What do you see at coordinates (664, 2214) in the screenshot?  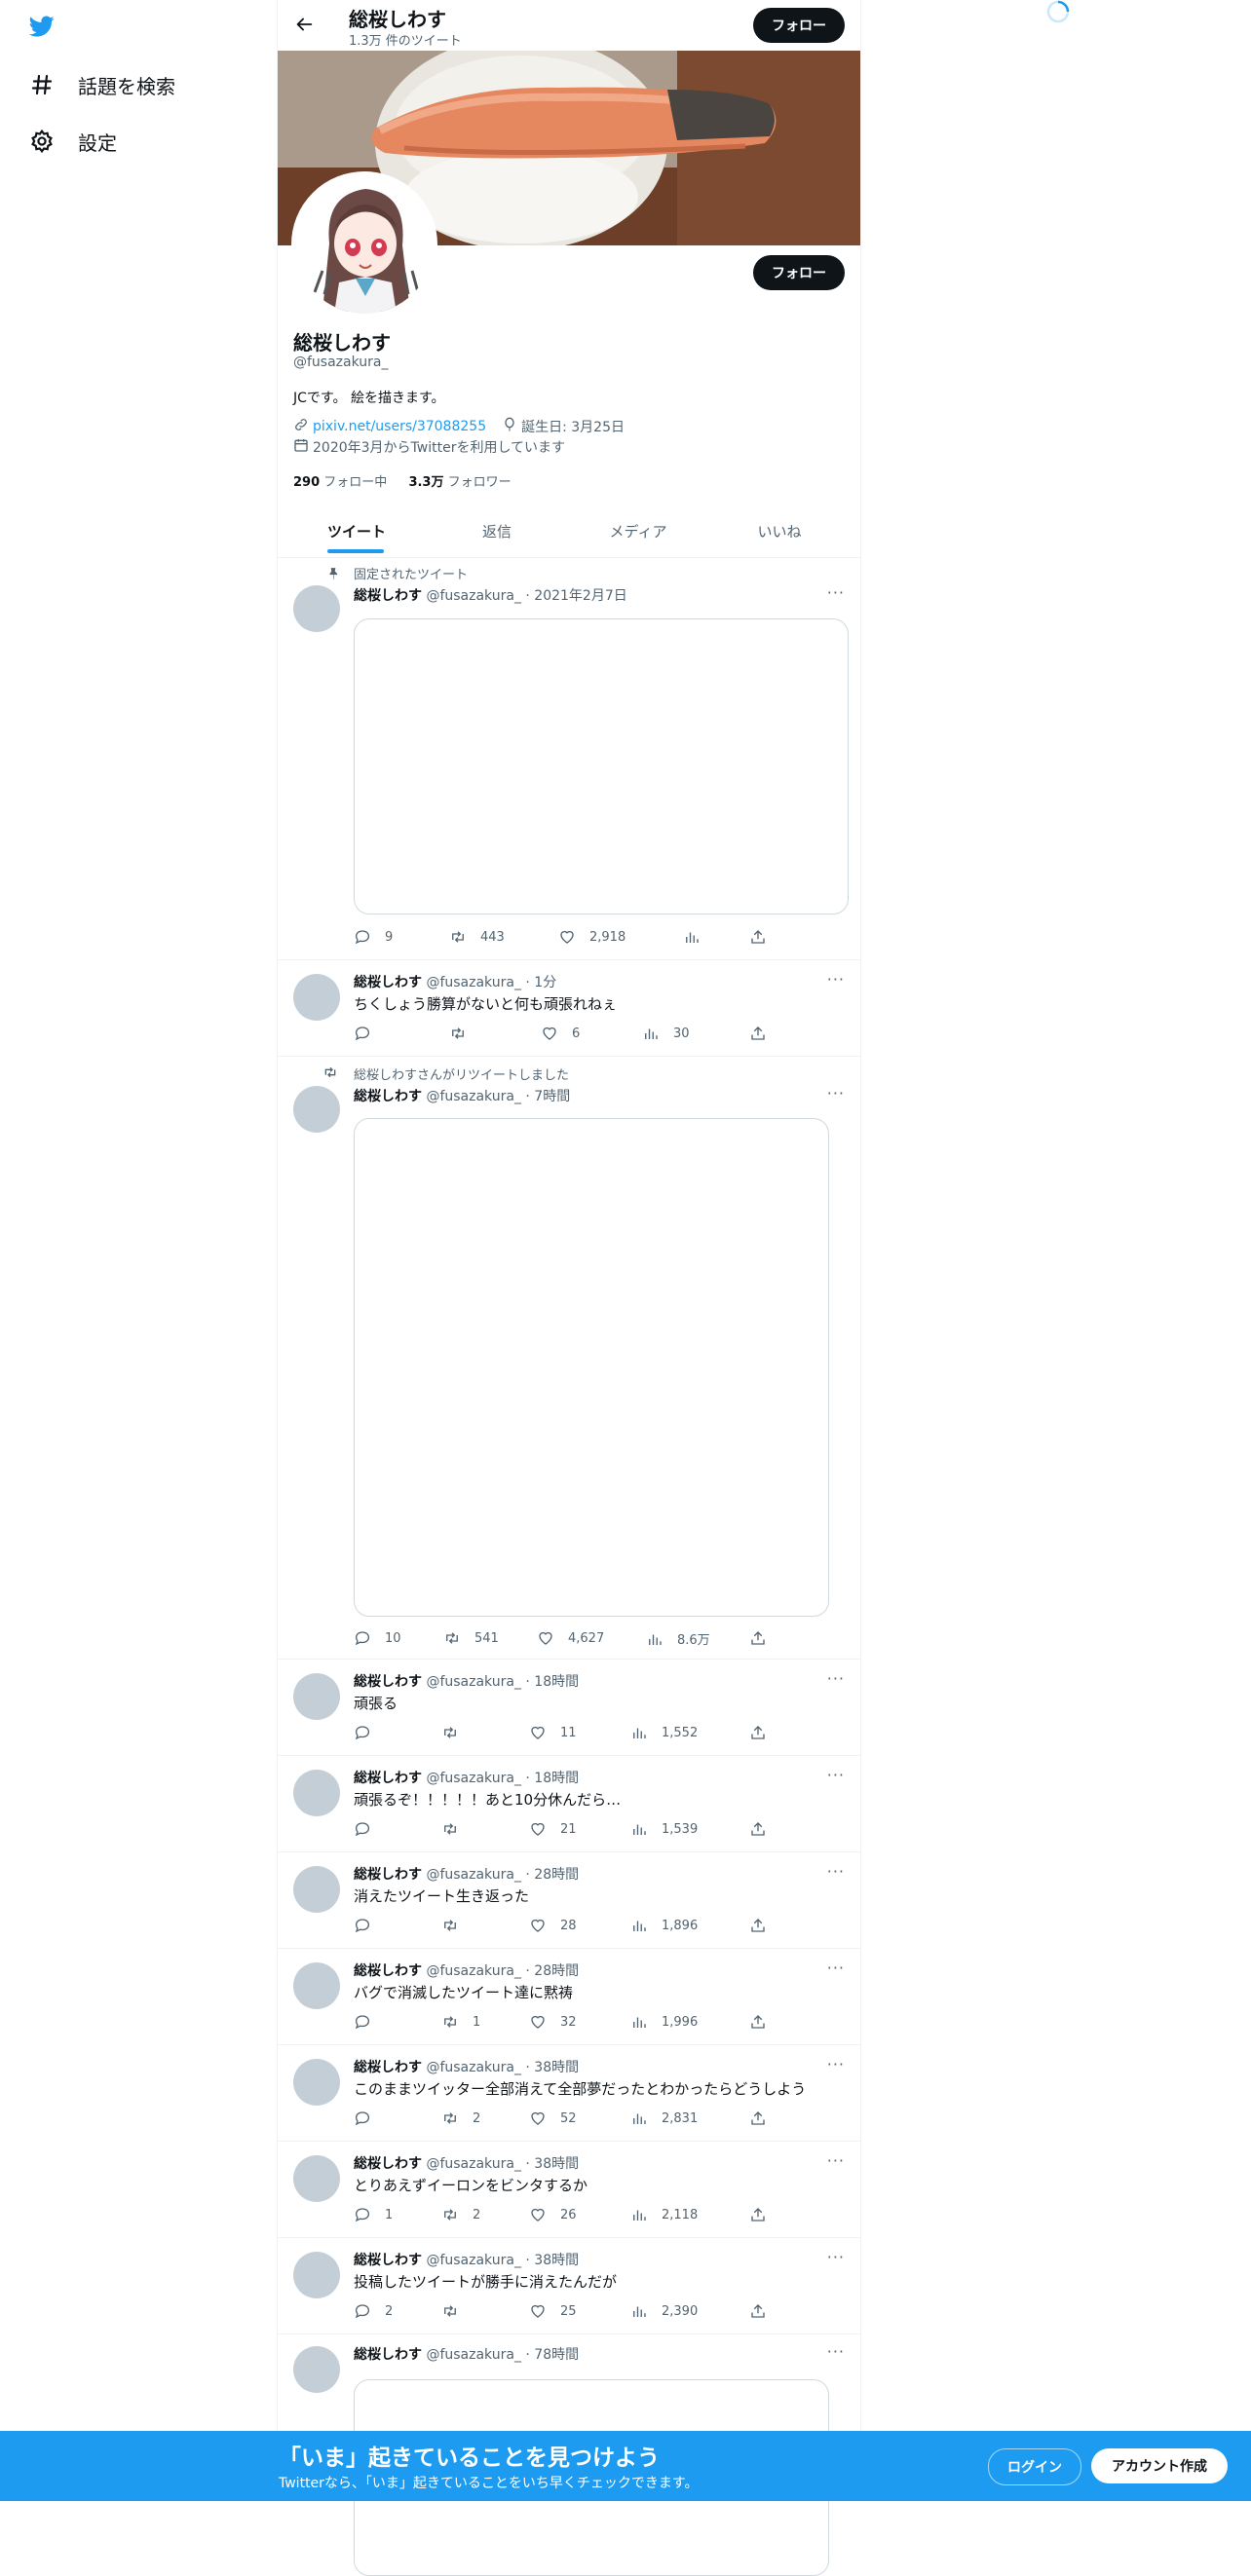 I see `views-button: 2,118` at bounding box center [664, 2214].